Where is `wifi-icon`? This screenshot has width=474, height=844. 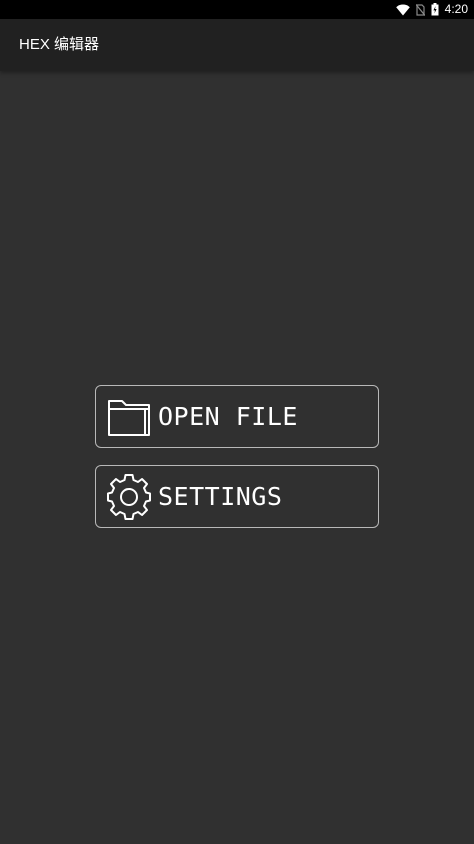 wifi-icon is located at coordinates (402, 10).